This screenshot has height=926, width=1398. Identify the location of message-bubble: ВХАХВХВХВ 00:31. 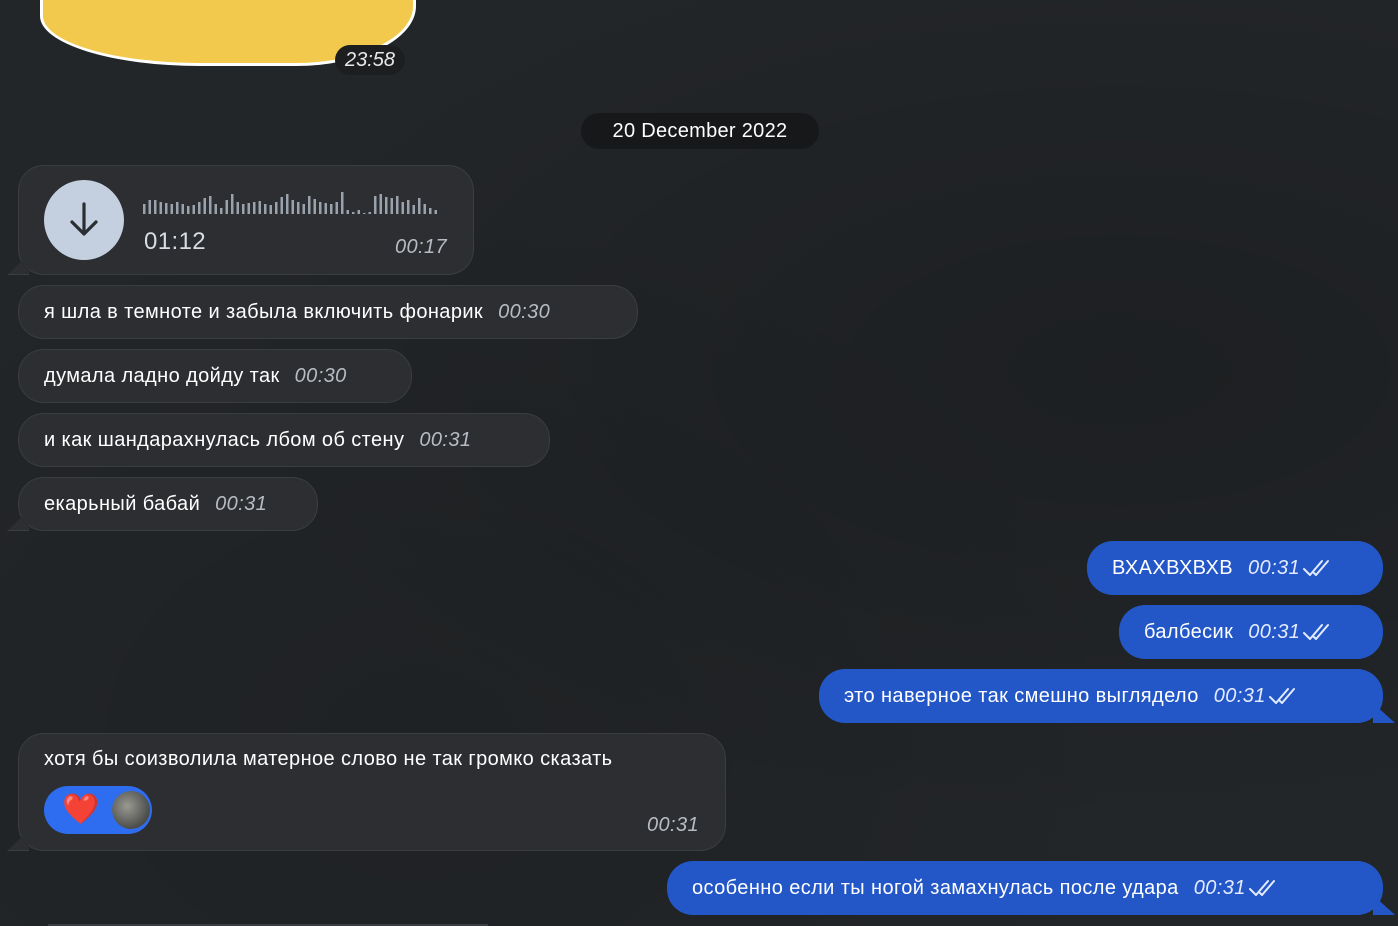
(1235, 568).